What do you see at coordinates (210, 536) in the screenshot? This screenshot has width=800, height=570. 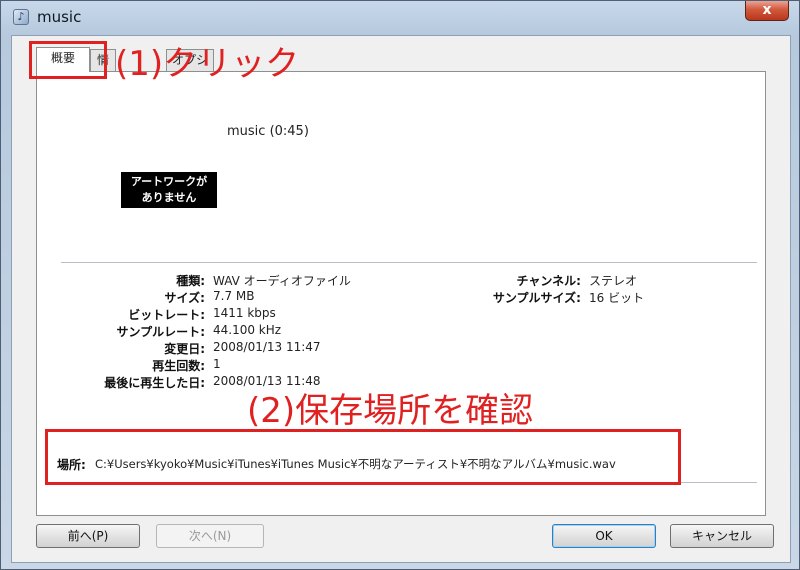 I see `next-button: 次へ(N)` at bounding box center [210, 536].